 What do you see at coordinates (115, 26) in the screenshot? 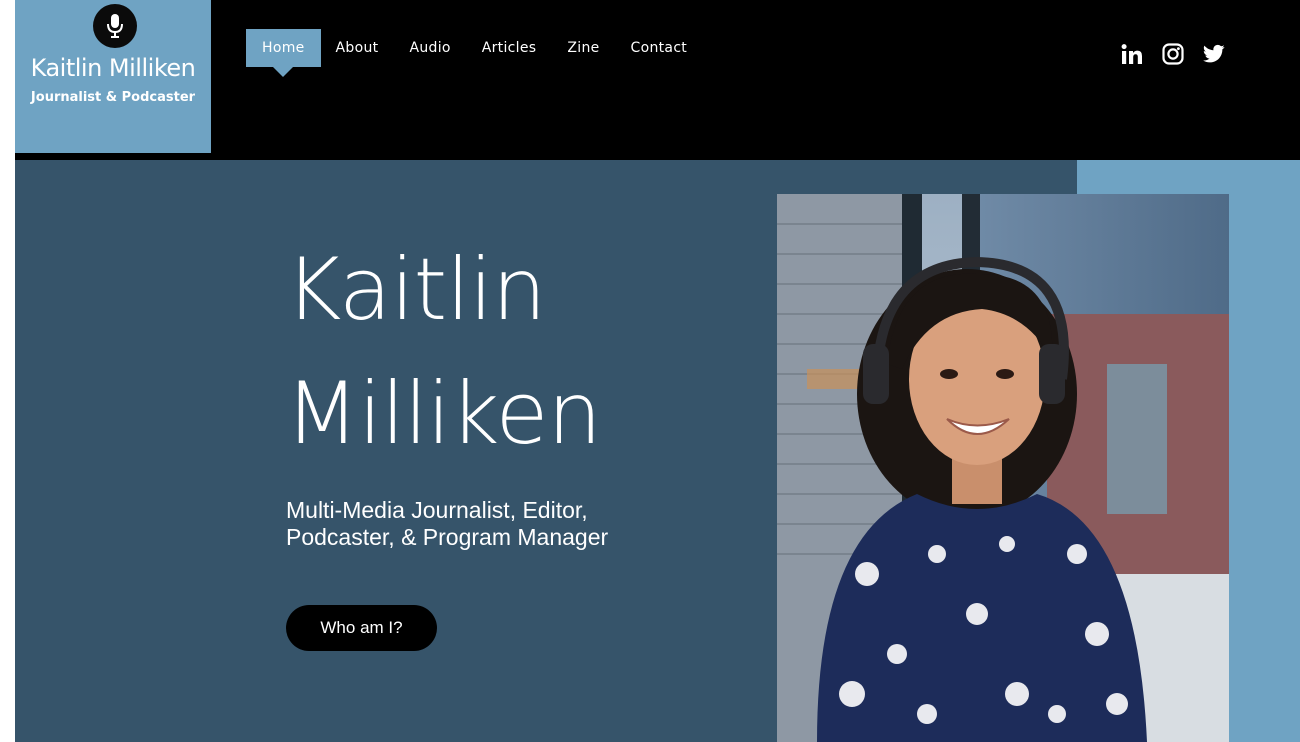
I see `microphone-icon` at bounding box center [115, 26].